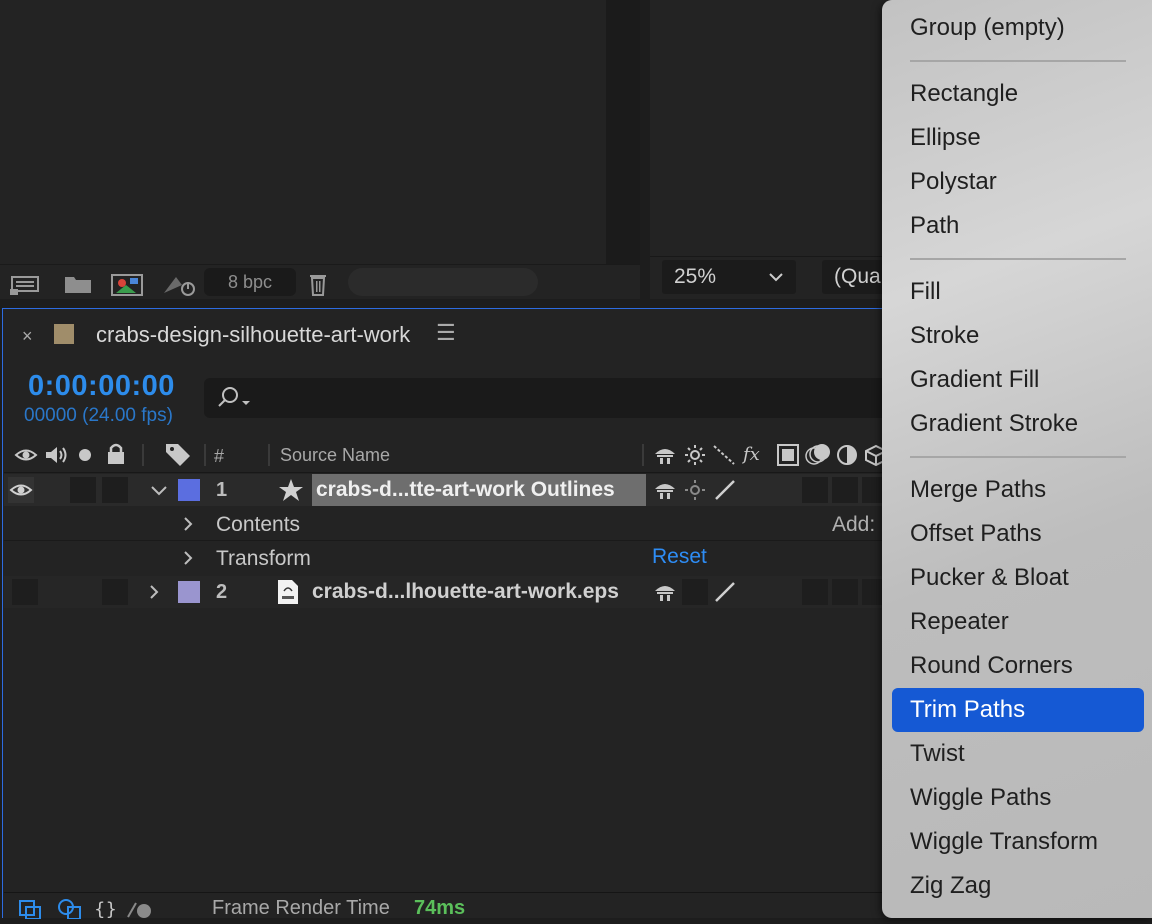 Image resolution: width=1152 pixels, height=924 pixels. What do you see at coordinates (623, 149) in the screenshot?
I see `panel-divider` at bounding box center [623, 149].